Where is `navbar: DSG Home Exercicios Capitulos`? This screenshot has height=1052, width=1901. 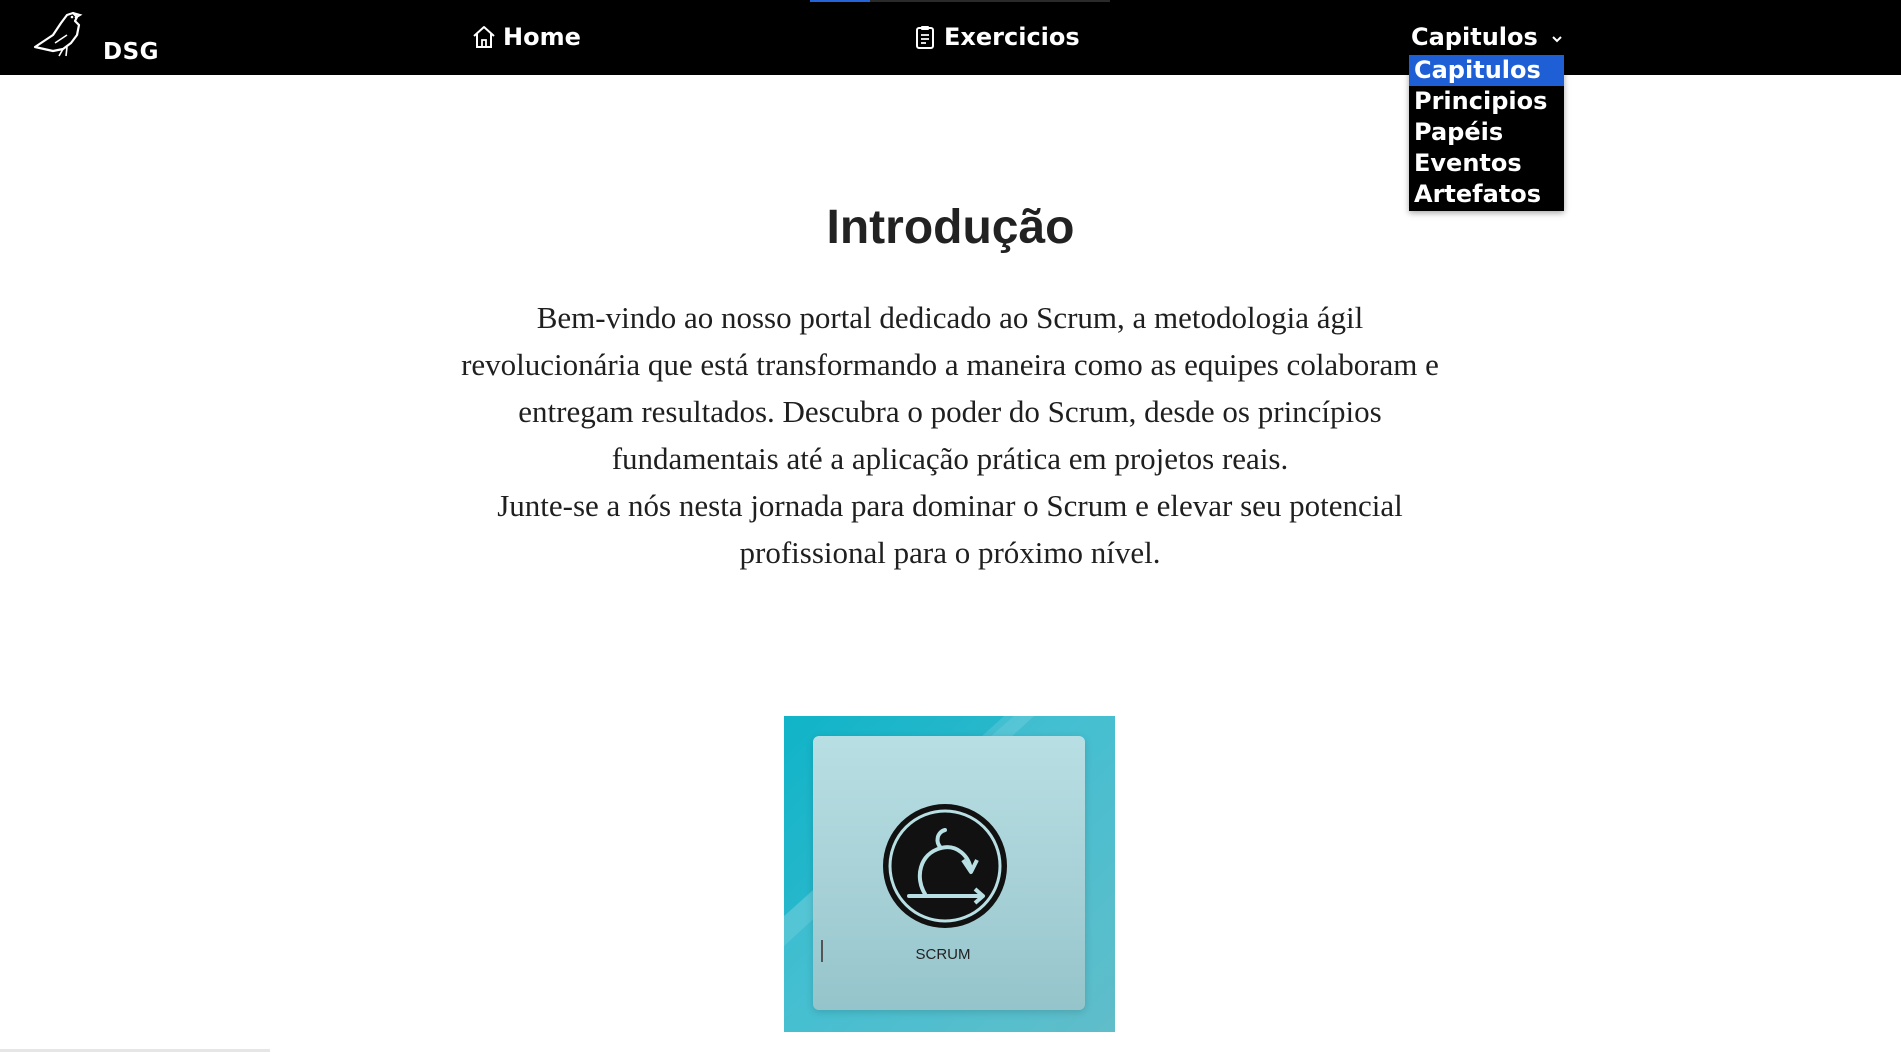
navbar: DSG Home Exercicios Capitulos is located at coordinates (950, 37).